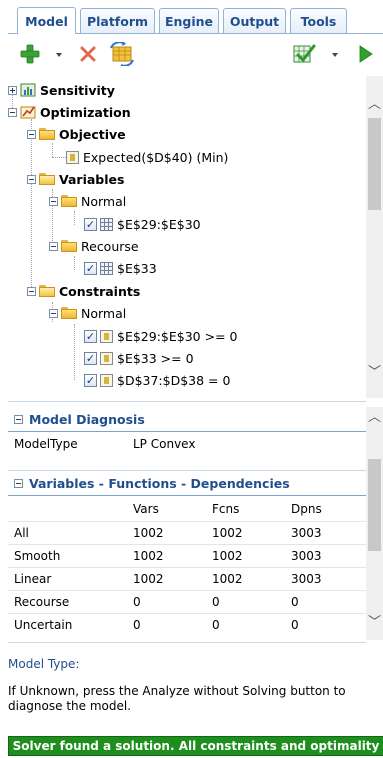  I want to click on row-label: All, so click(21, 533).